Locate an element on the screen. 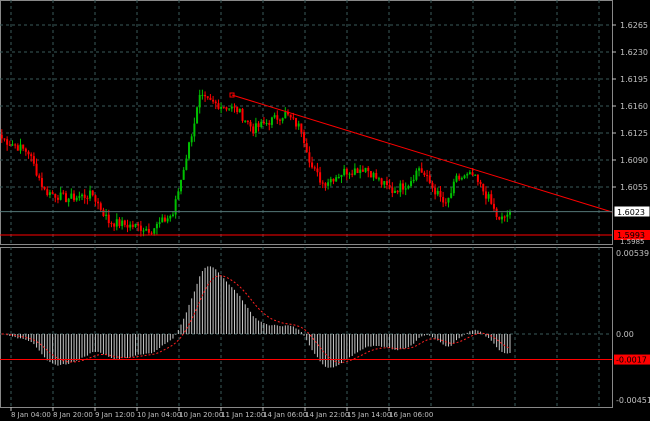  price-tick-label: 1.6125 is located at coordinates (634, 133).